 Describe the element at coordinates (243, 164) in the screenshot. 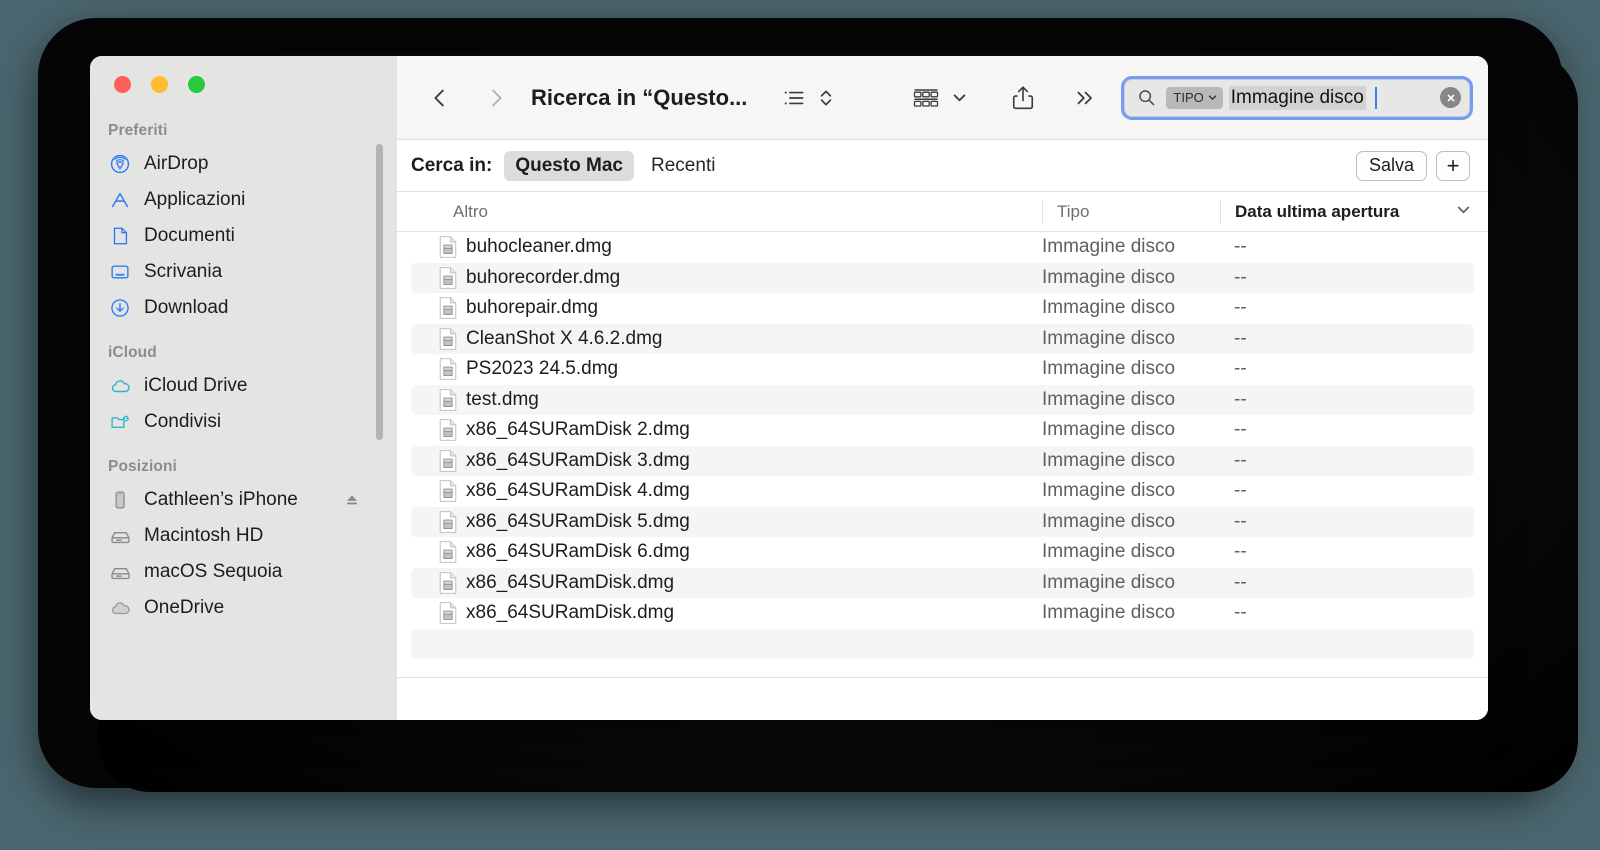

I see `sidebar-item-airdrop: AirDrop` at that location.